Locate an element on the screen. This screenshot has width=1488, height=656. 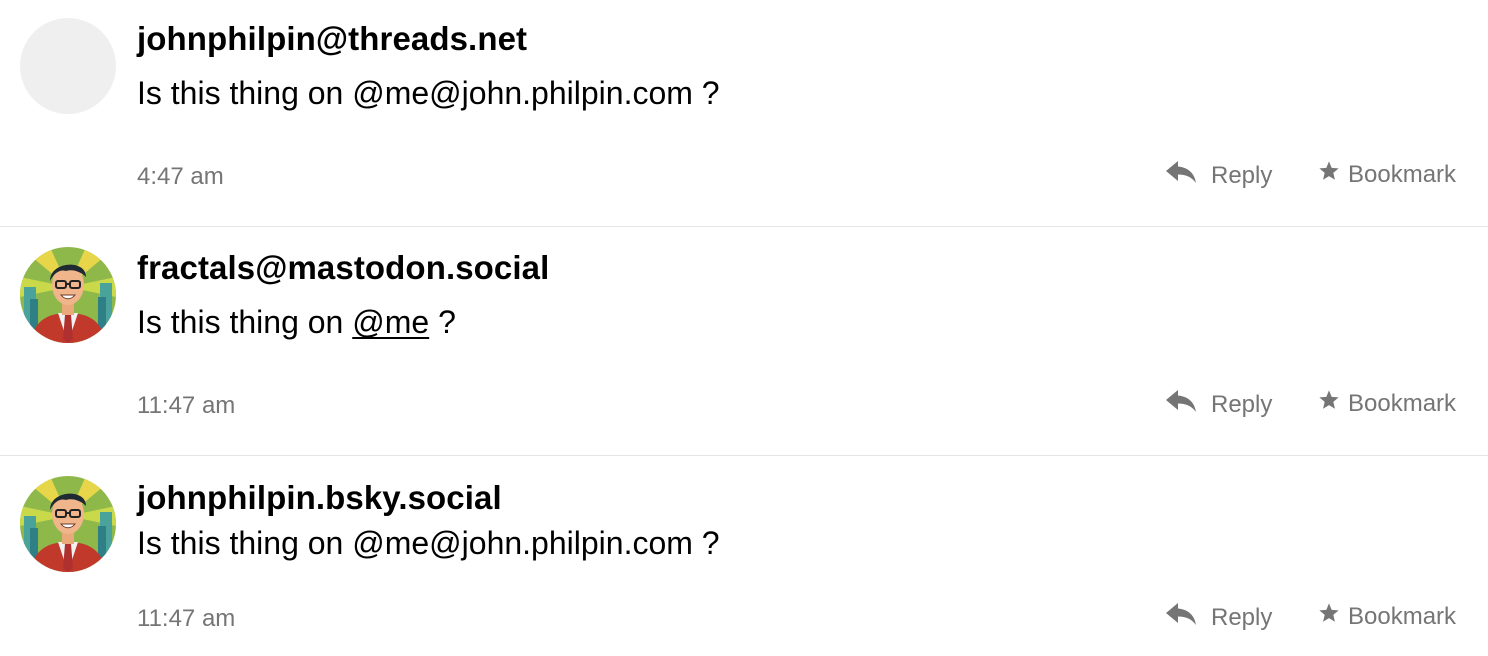
post-author-handle: johnphilpin.bsky.social is located at coordinates (319, 498).